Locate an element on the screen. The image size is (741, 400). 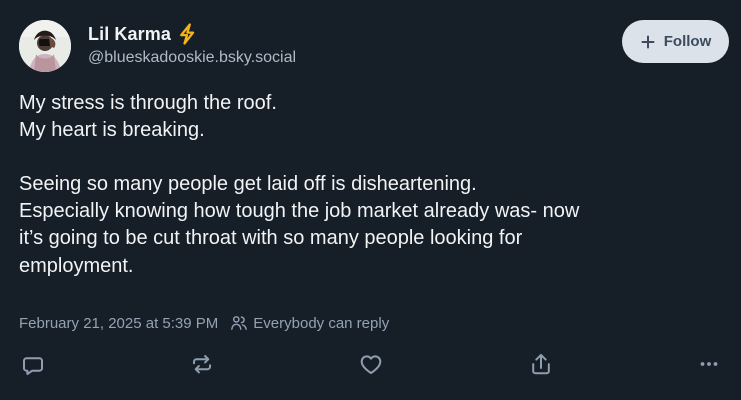
reply-setting: Everybody can reply is located at coordinates (309, 323).